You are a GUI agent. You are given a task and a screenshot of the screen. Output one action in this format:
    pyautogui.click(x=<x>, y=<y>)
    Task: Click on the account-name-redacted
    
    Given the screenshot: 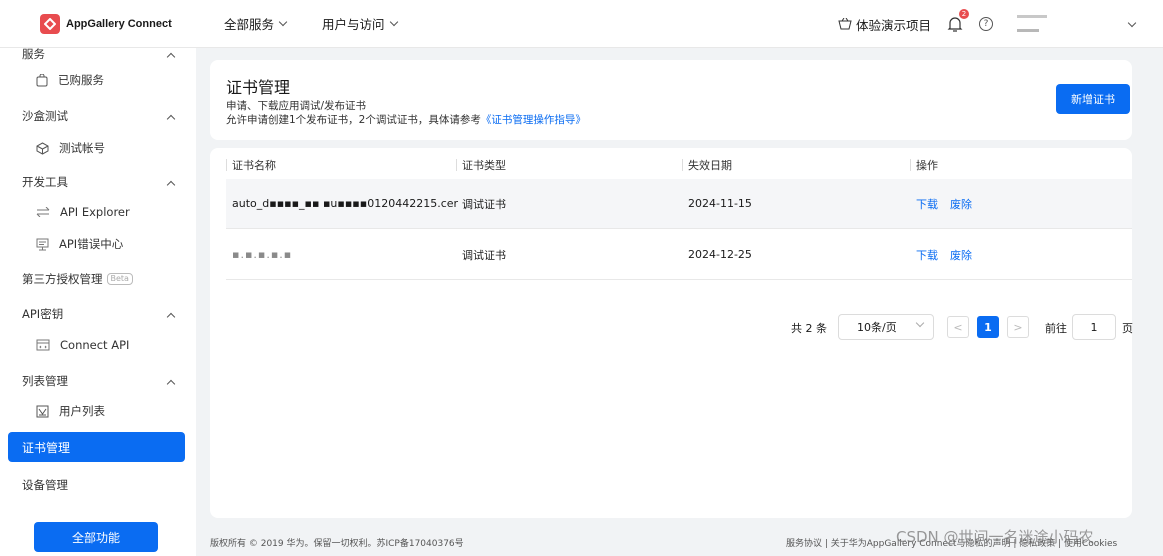 What is the action you would take?
    pyautogui.click(x=1035, y=24)
    